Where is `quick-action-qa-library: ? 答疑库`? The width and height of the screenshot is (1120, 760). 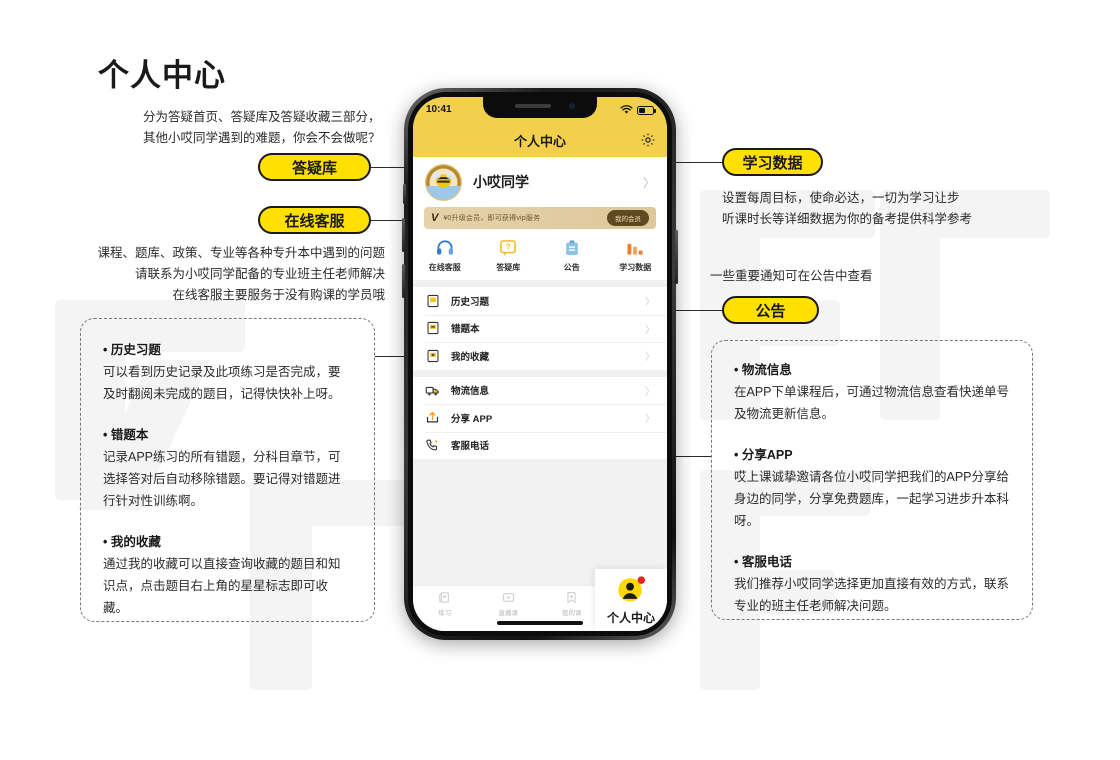
quick-action-qa-library: ? 答疑库 is located at coordinates (509, 255).